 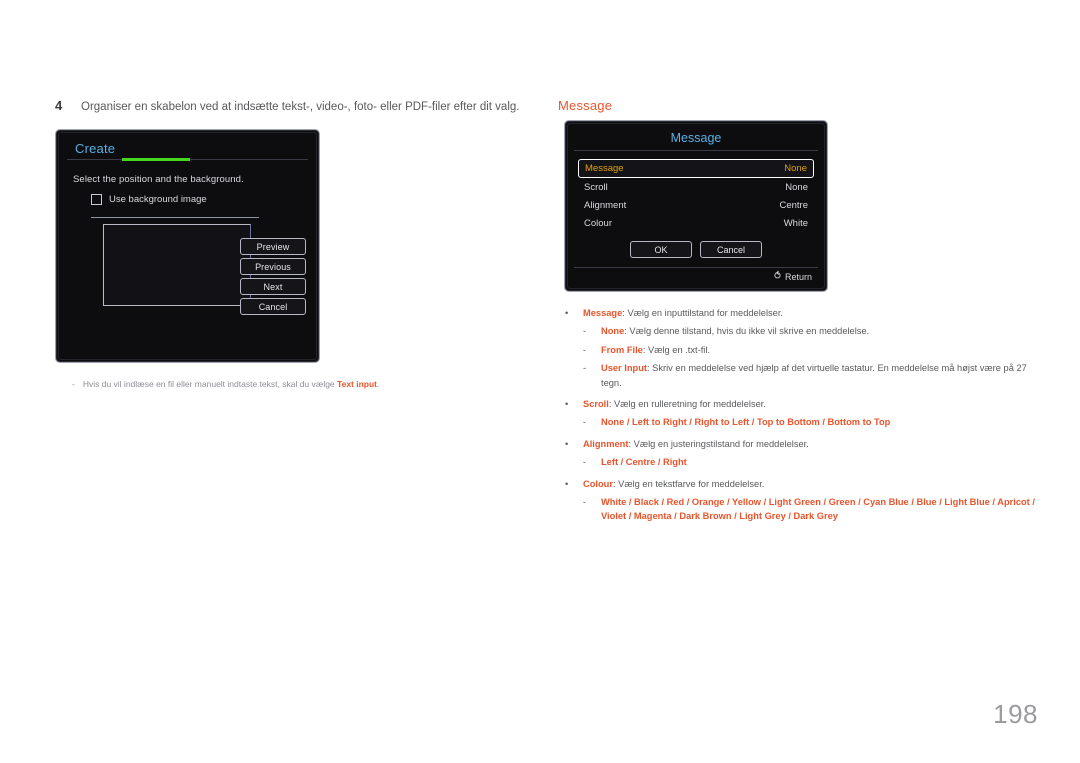 What do you see at coordinates (606, 443) in the screenshot?
I see `term-alignment: Alignment` at bounding box center [606, 443].